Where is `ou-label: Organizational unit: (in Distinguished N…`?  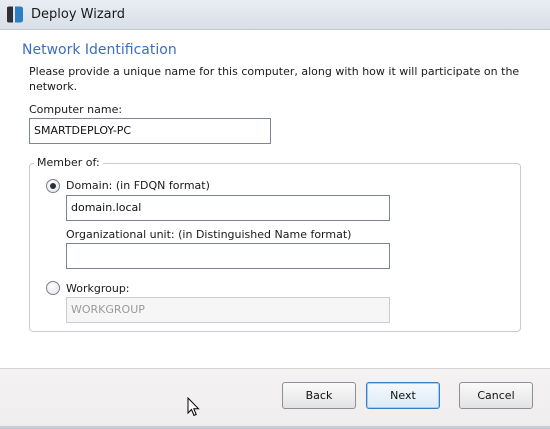
ou-label: Organizational unit: (in Distinguished N… is located at coordinates (209, 234).